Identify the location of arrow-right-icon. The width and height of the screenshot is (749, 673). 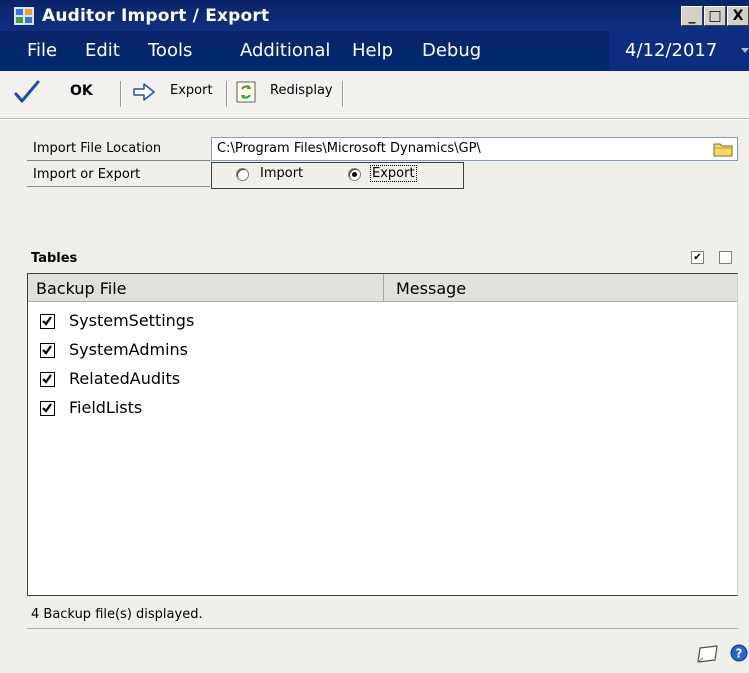
(144, 92).